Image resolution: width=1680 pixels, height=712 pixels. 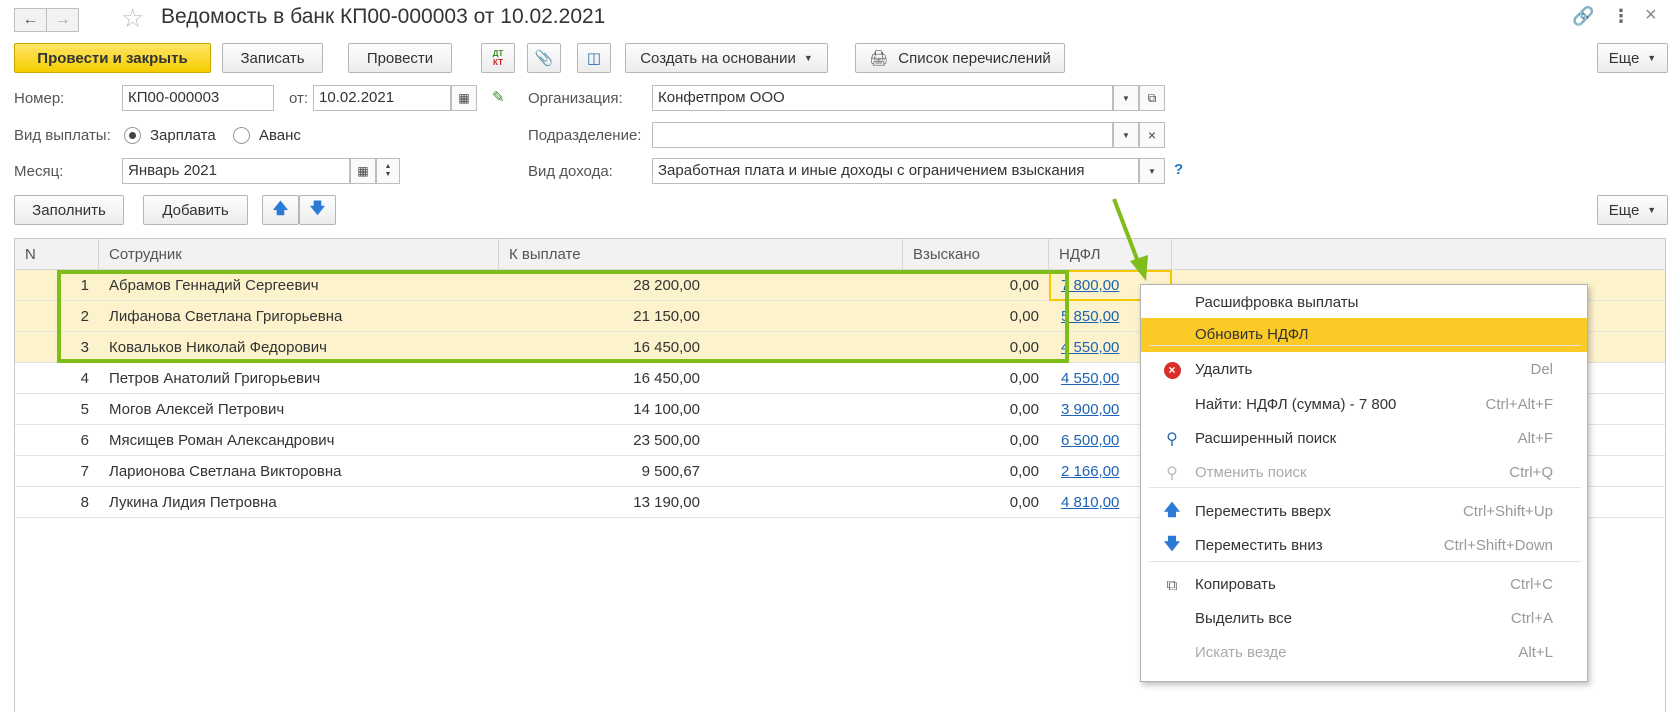 I want to click on cell-n: 4, so click(x=84, y=378).